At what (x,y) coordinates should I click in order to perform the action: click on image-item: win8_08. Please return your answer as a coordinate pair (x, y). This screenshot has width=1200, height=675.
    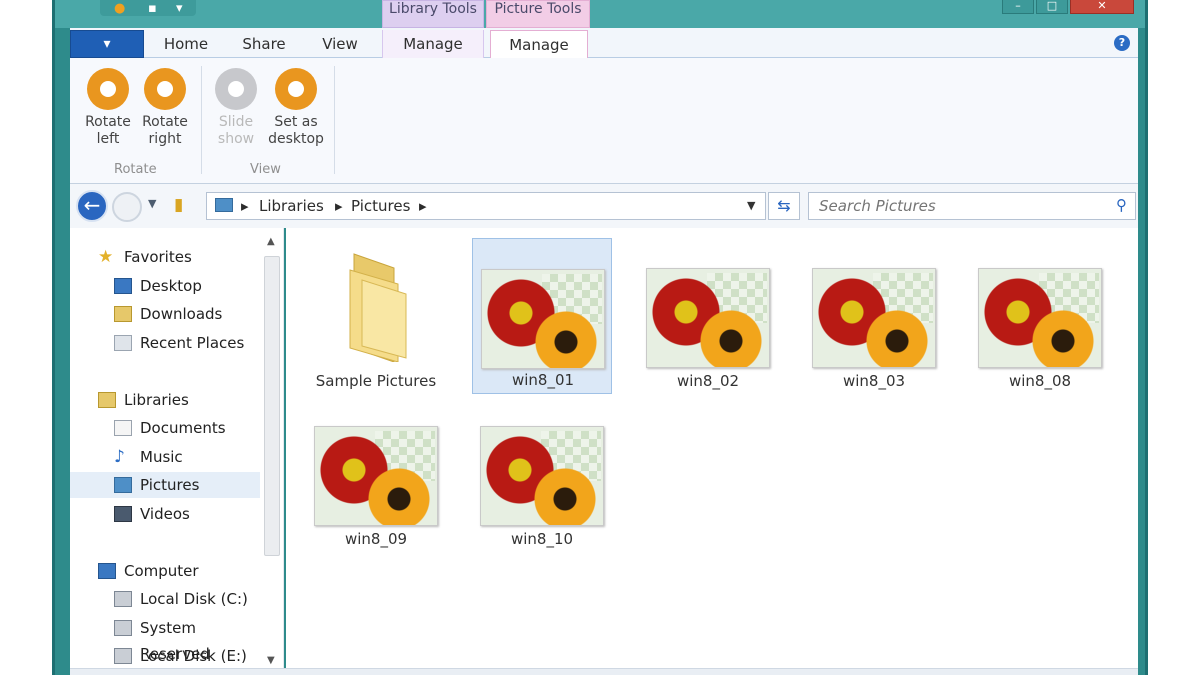
    Looking at the image, I should click on (1040, 316).